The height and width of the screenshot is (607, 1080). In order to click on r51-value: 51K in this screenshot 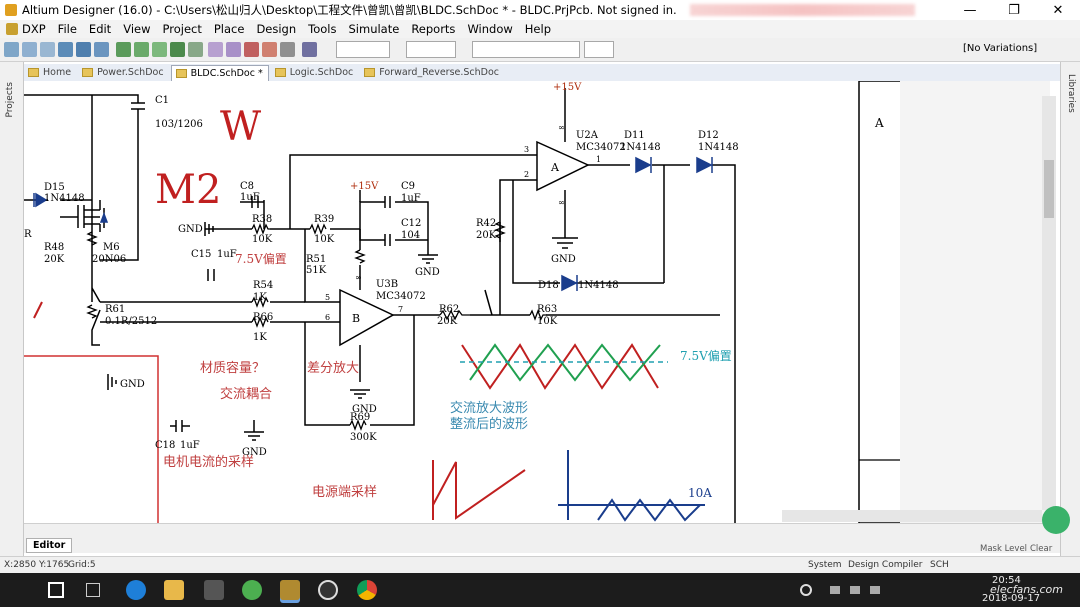, I will do `click(316, 270)`.